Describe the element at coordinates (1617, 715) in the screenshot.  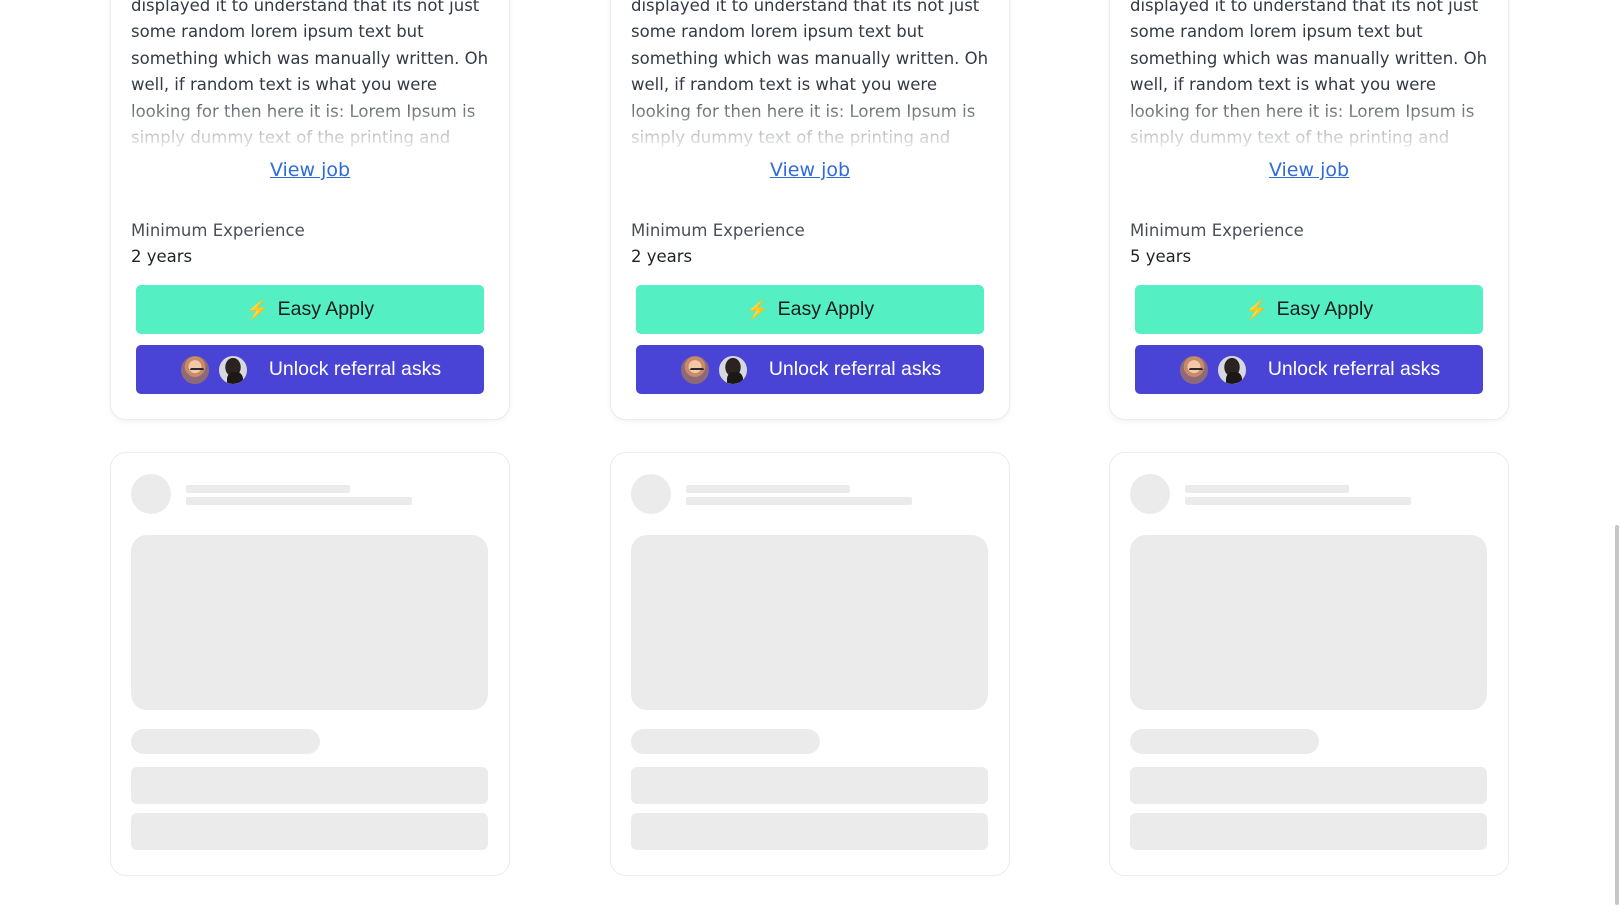
I see `scrollbar-thumb` at that location.